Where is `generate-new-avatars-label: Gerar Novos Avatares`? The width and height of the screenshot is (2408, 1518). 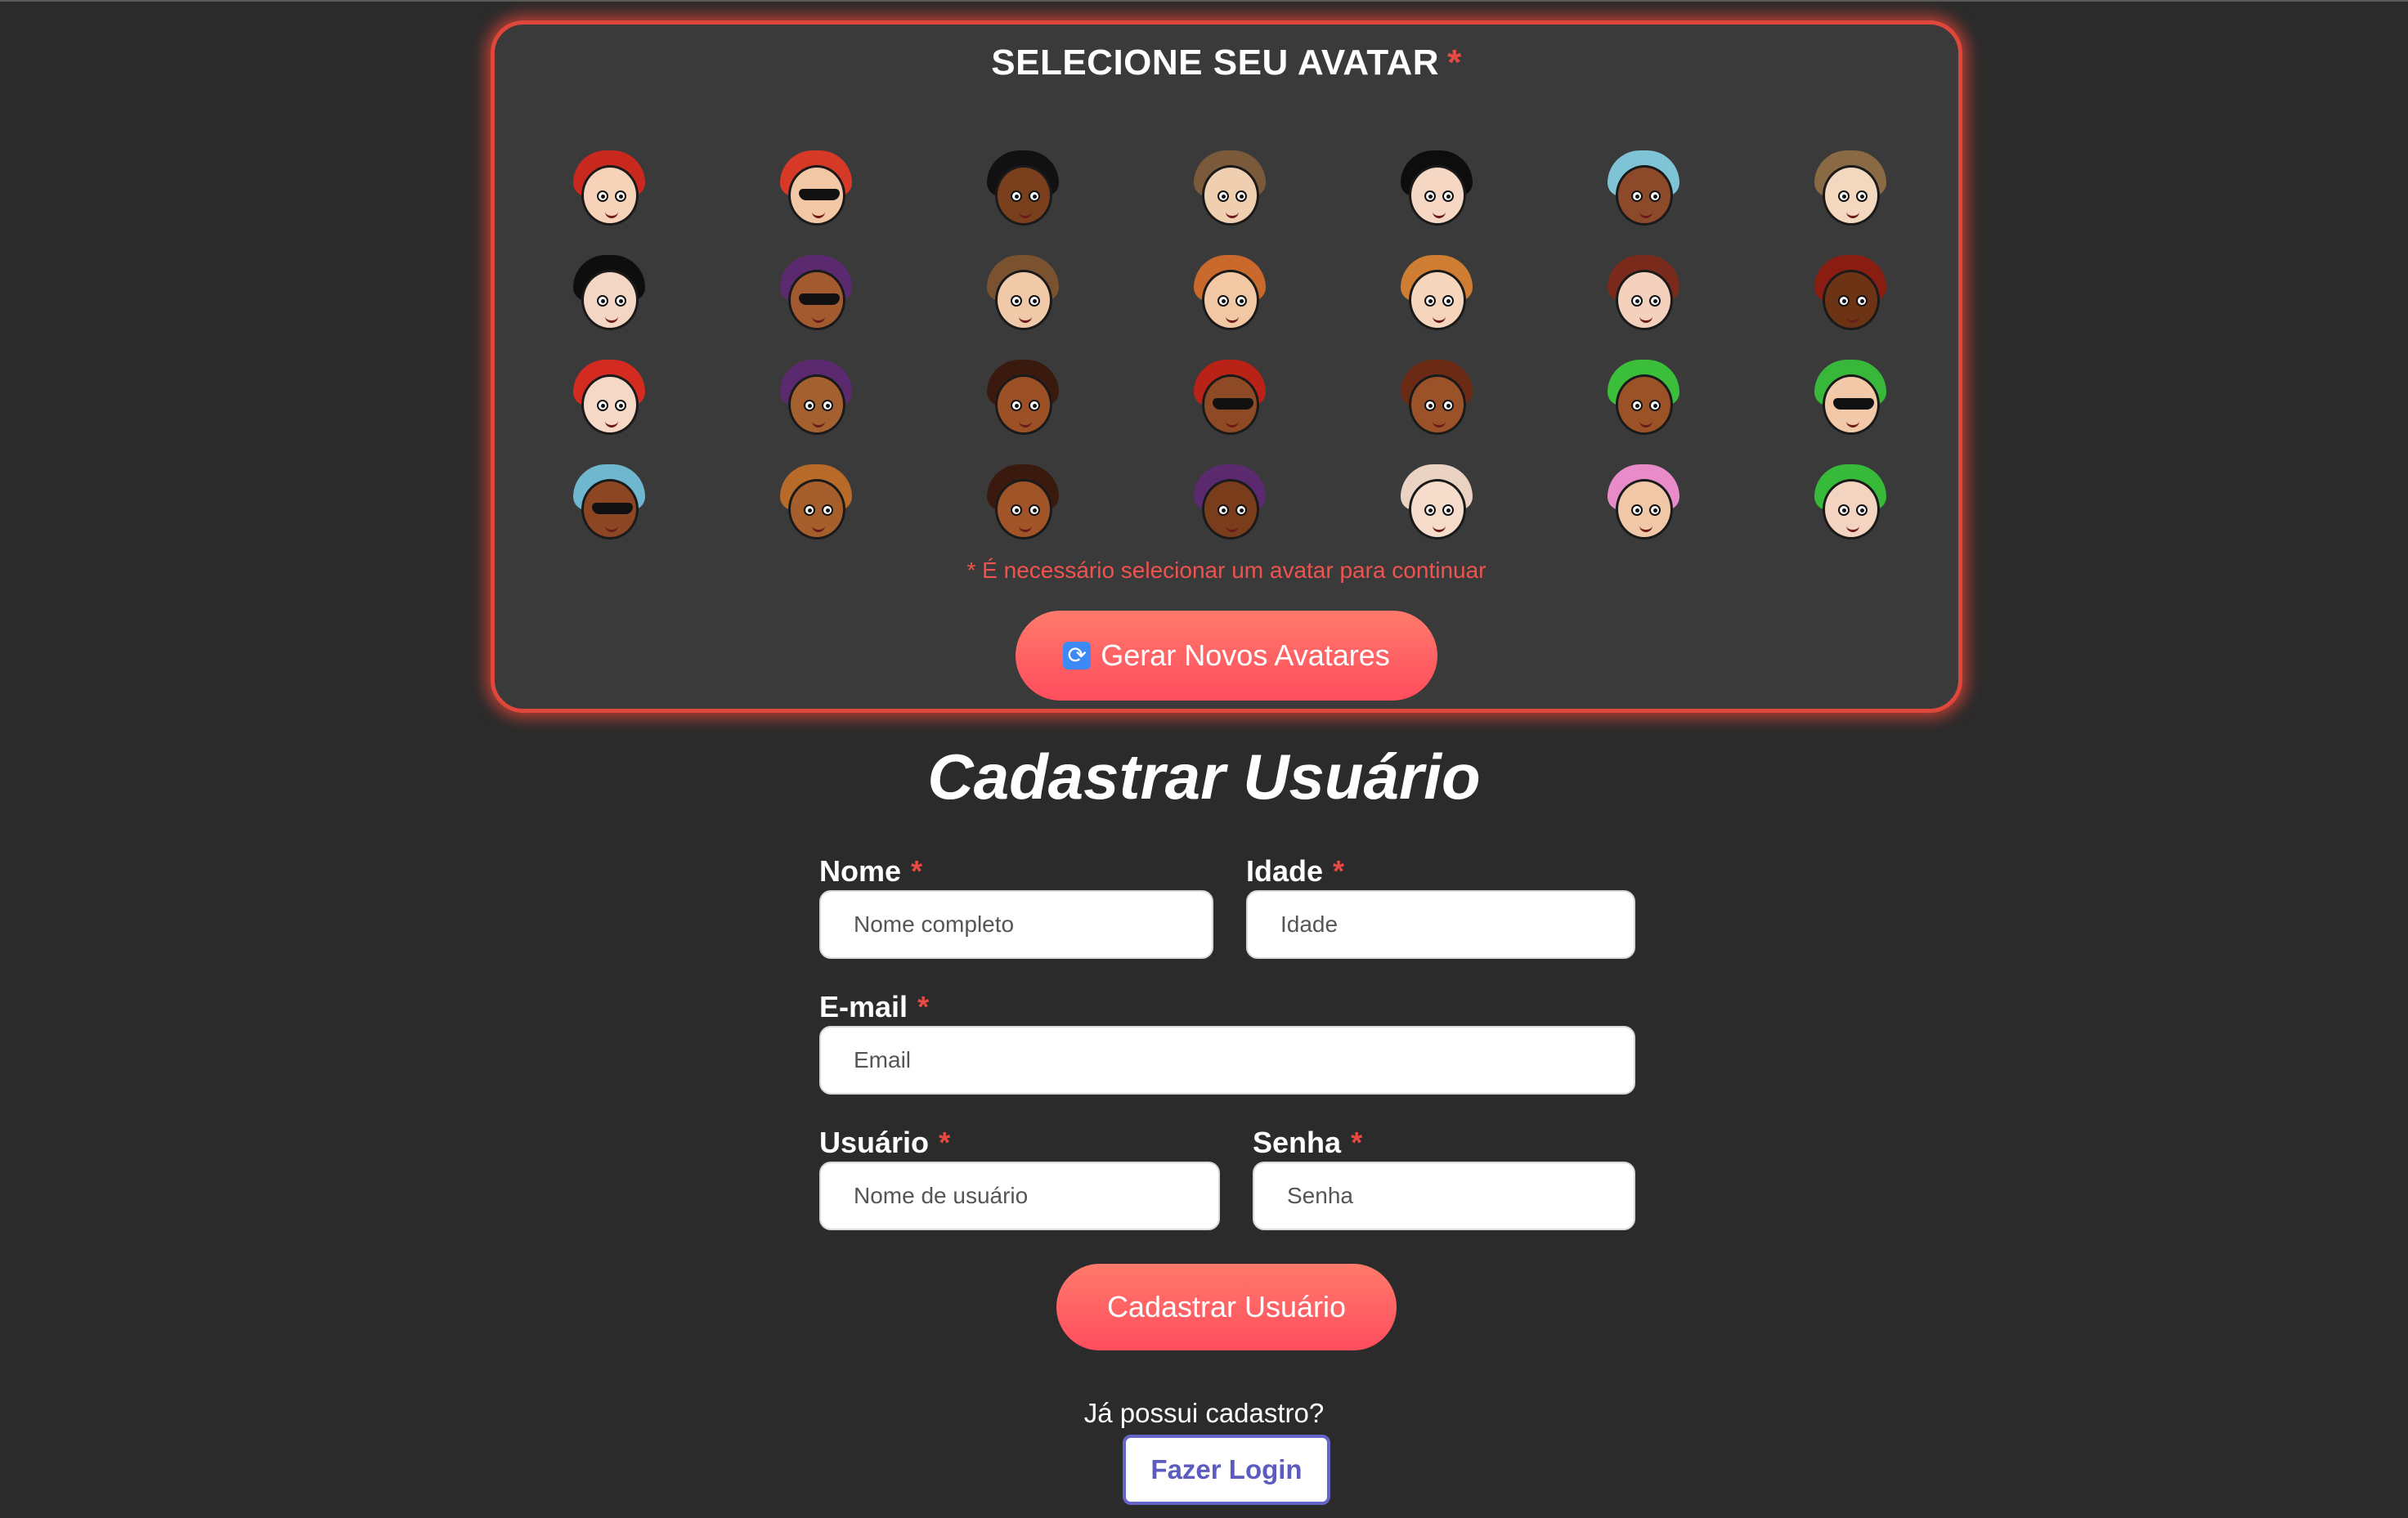
generate-new-avatars-label: Gerar Novos Avatares is located at coordinates (1245, 655).